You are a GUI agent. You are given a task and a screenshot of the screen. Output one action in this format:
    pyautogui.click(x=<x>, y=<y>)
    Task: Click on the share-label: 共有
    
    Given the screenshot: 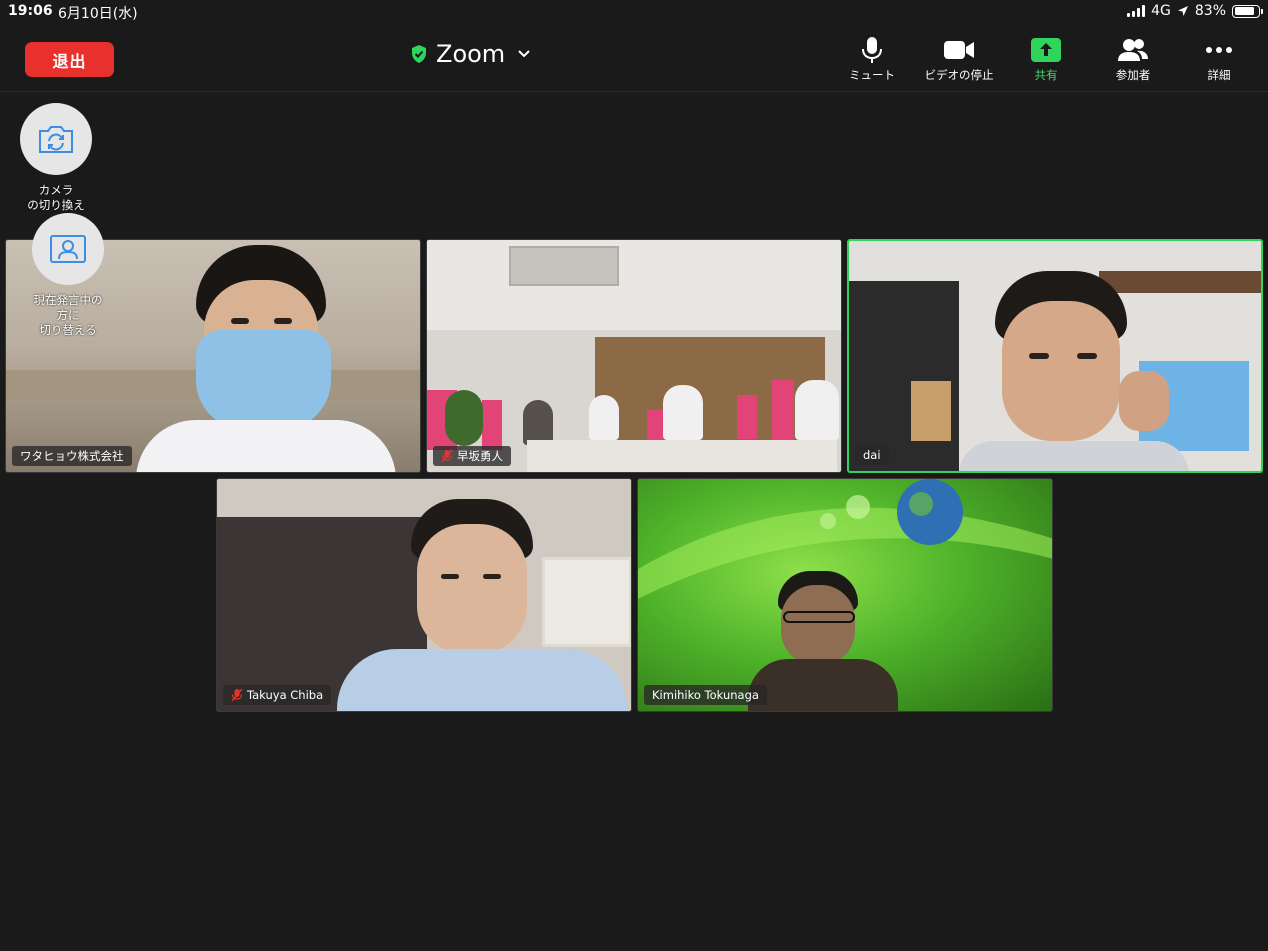 What is the action you would take?
    pyautogui.click(x=1046, y=75)
    